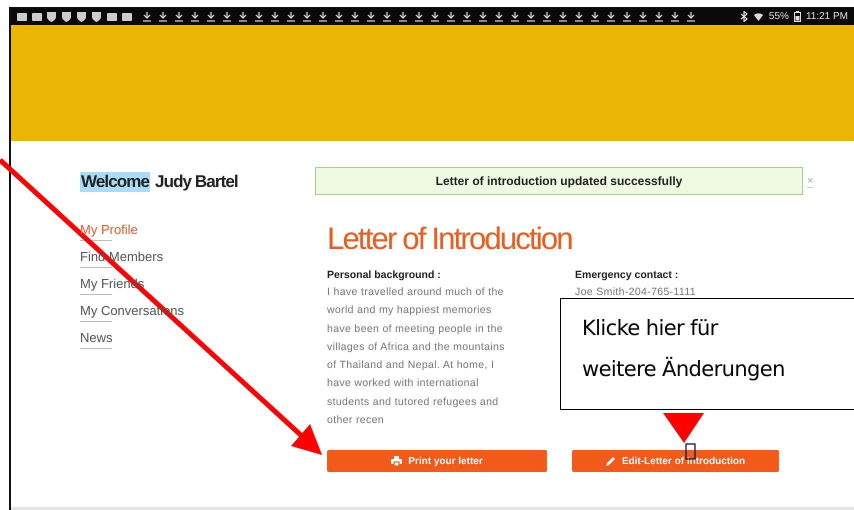 This screenshot has width=854, height=510. Describe the element at coordinates (778, 16) in the screenshot. I see `battery-level: 55%` at that location.